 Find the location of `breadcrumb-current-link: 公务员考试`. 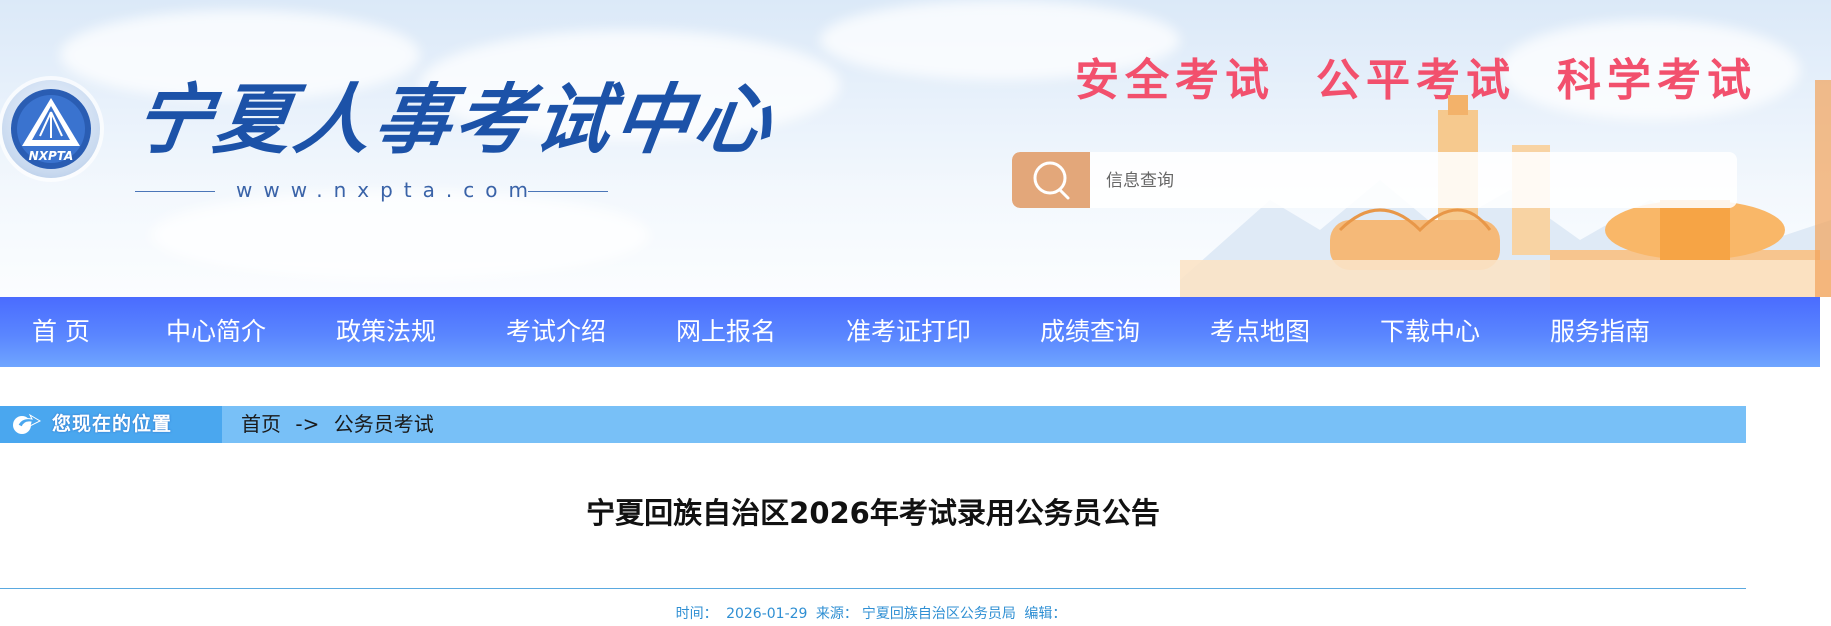

breadcrumb-current-link: 公务员考试 is located at coordinates (384, 424).